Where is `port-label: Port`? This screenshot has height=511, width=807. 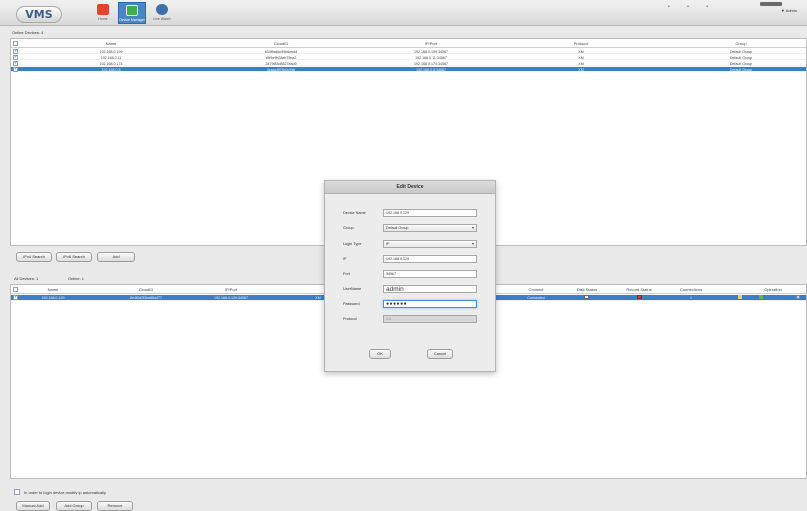 port-label: Port is located at coordinates (346, 274).